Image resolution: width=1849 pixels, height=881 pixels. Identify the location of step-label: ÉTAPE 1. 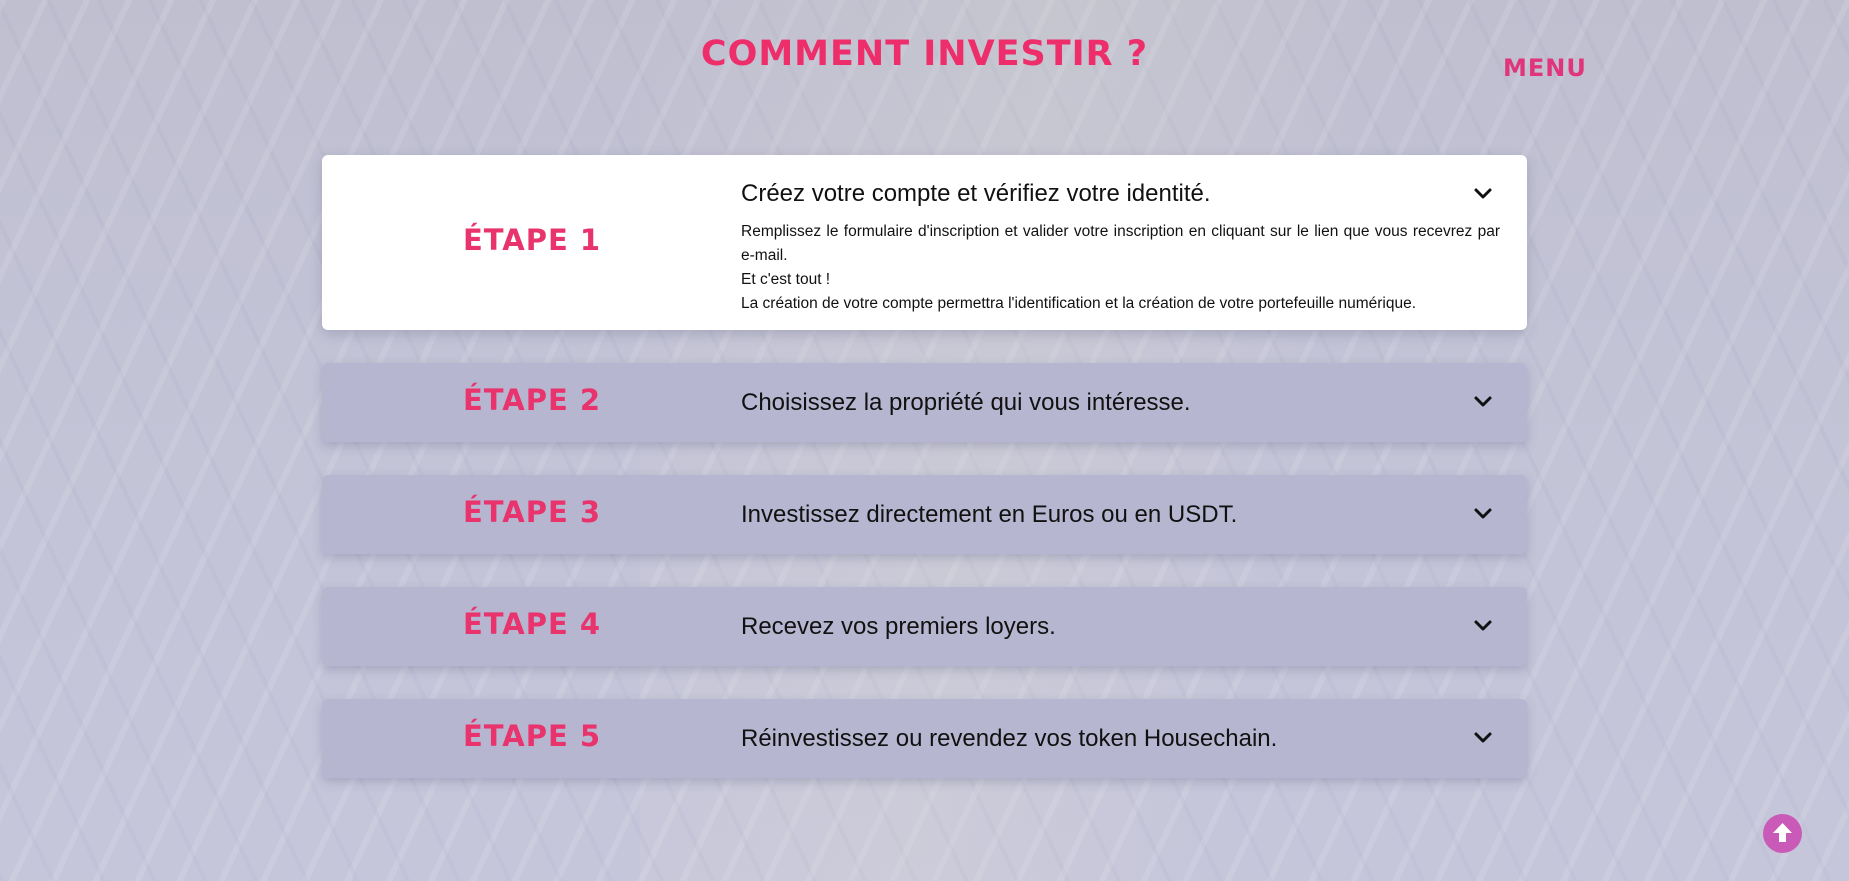
(532, 240).